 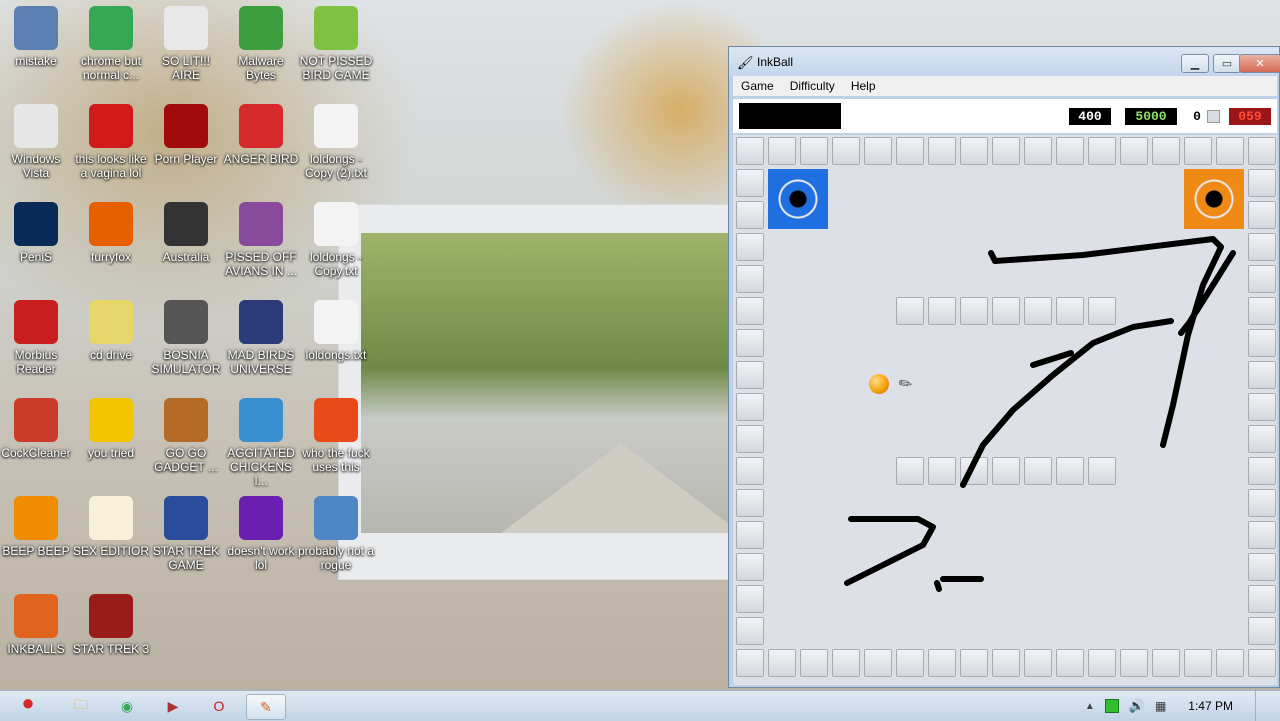 What do you see at coordinates (111, 322) in the screenshot?
I see `cd-icon` at bounding box center [111, 322].